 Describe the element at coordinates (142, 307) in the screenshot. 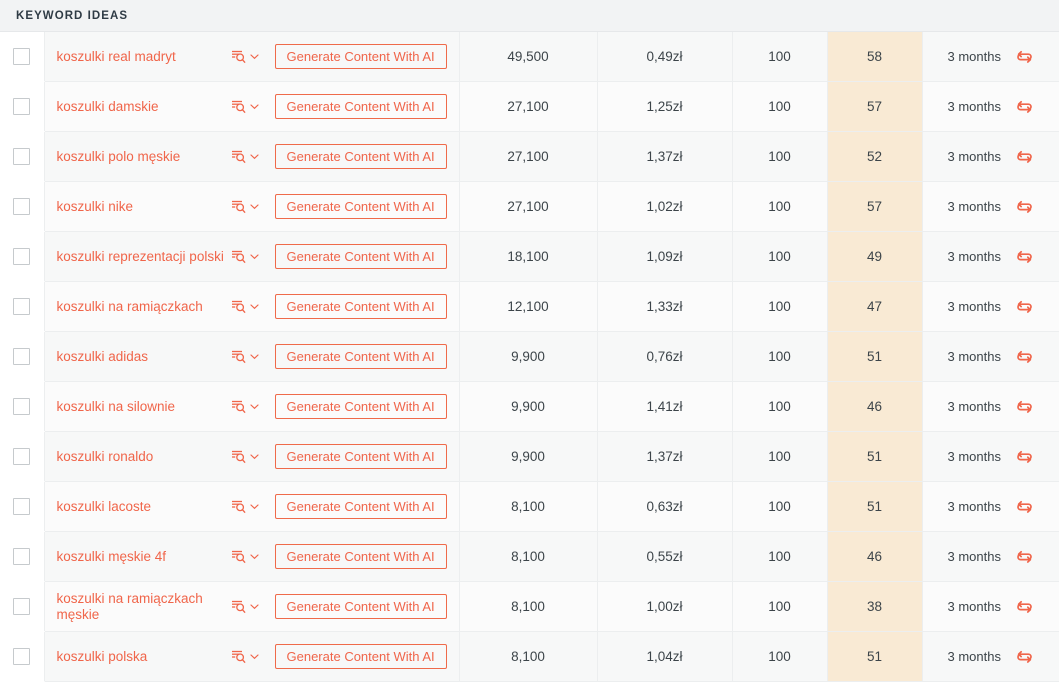

I see `keyword-link: koszulki na ramiączkach` at that location.